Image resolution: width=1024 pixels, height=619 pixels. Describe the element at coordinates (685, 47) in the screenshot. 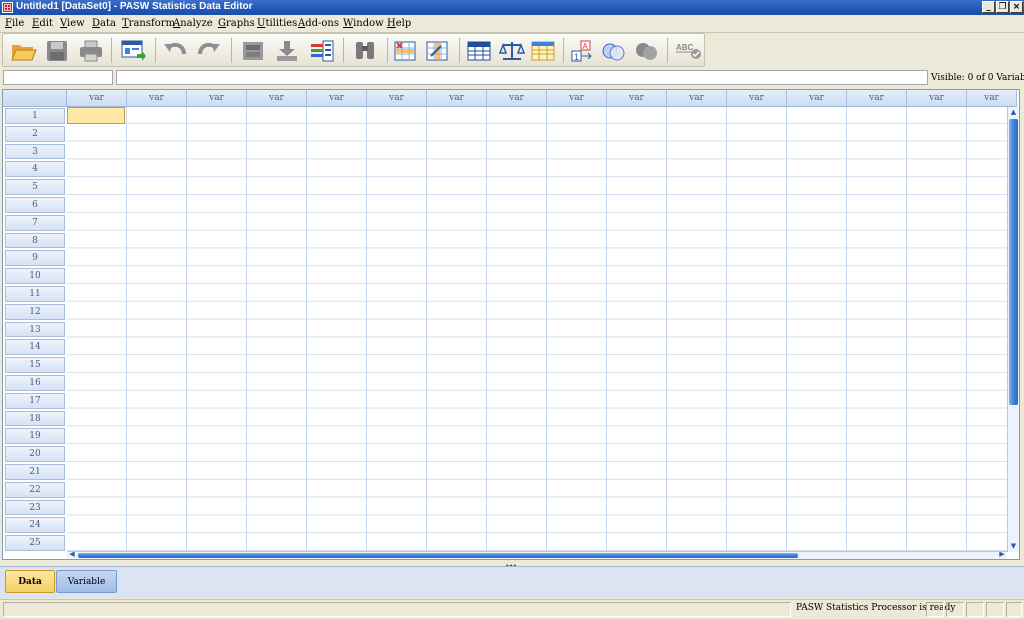

I see `svg-text: ABC` at that location.